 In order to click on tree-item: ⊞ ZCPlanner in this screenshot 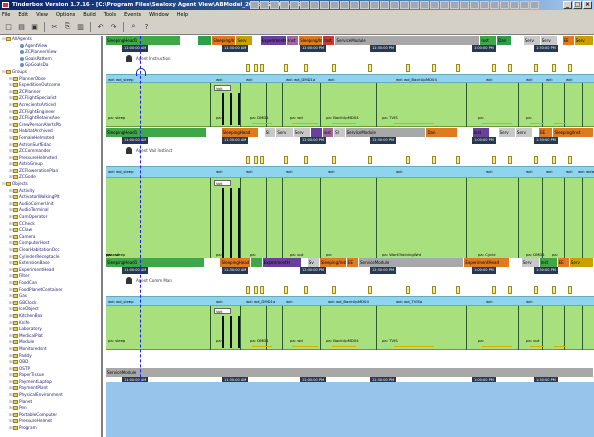, I will do `click(50, 92)`.